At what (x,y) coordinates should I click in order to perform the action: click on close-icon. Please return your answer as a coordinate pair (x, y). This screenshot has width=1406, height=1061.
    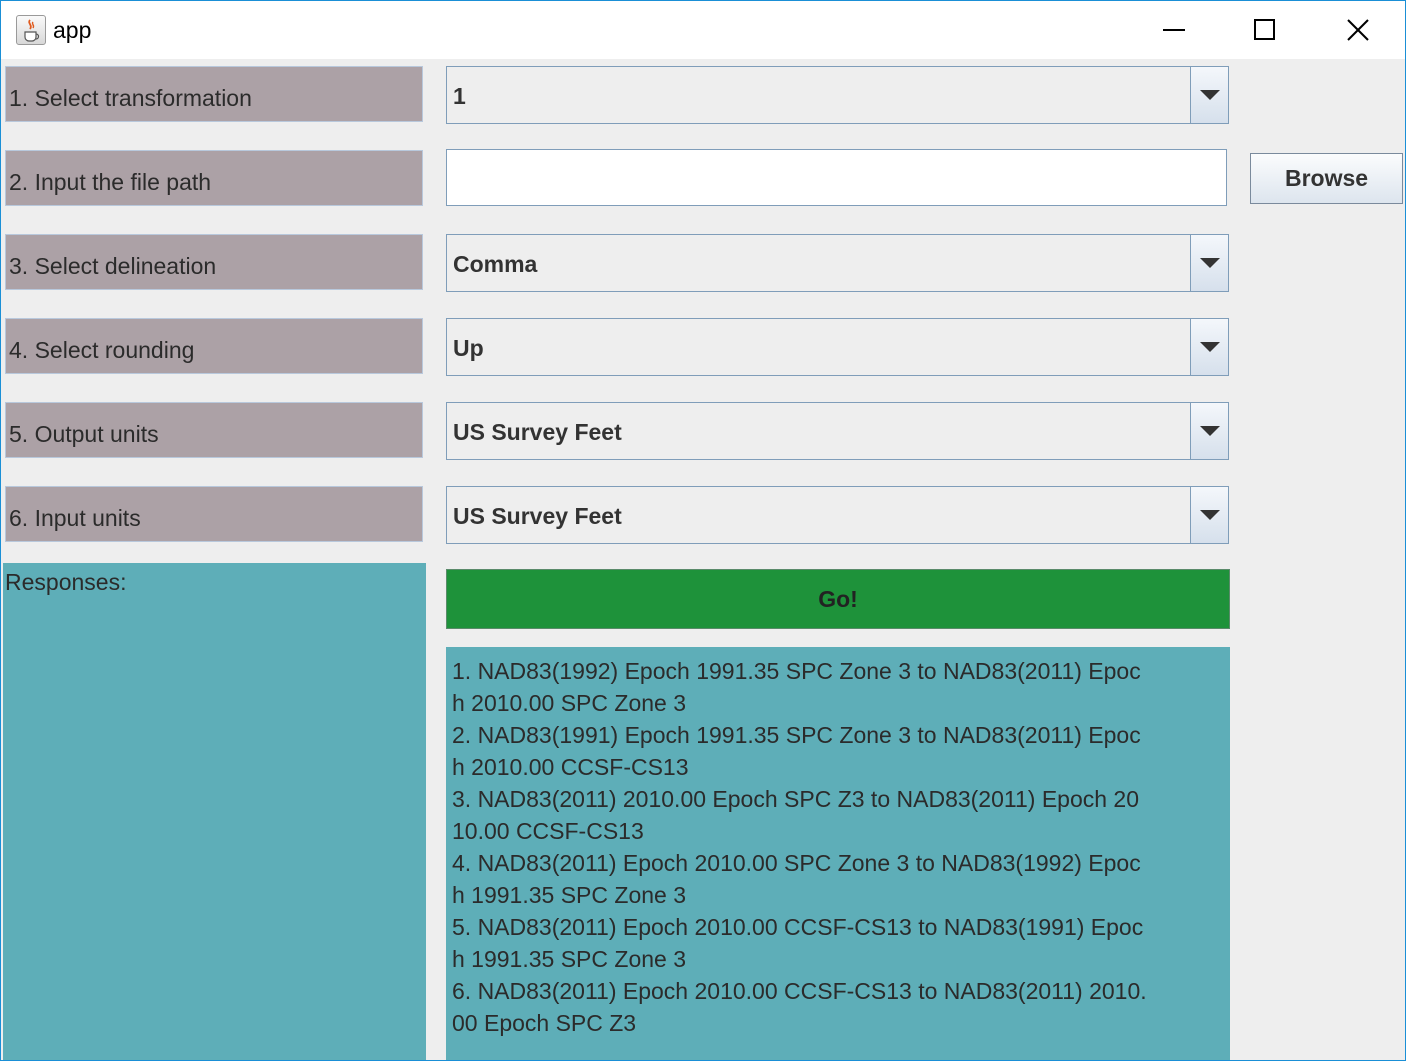
    Looking at the image, I should click on (1358, 30).